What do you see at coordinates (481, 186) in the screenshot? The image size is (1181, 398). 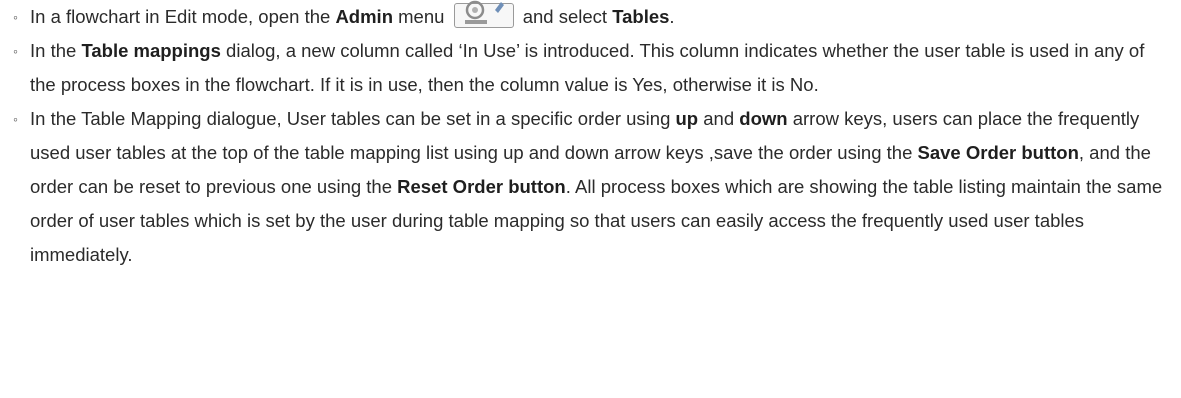 I see `reset-order-button-label: Reset Order button` at bounding box center [481, 186].